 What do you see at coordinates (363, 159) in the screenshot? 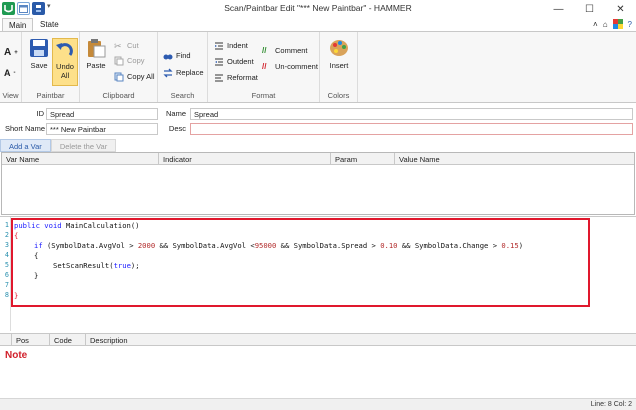
I see `param-column: Param` at bounding box center [363, 159].